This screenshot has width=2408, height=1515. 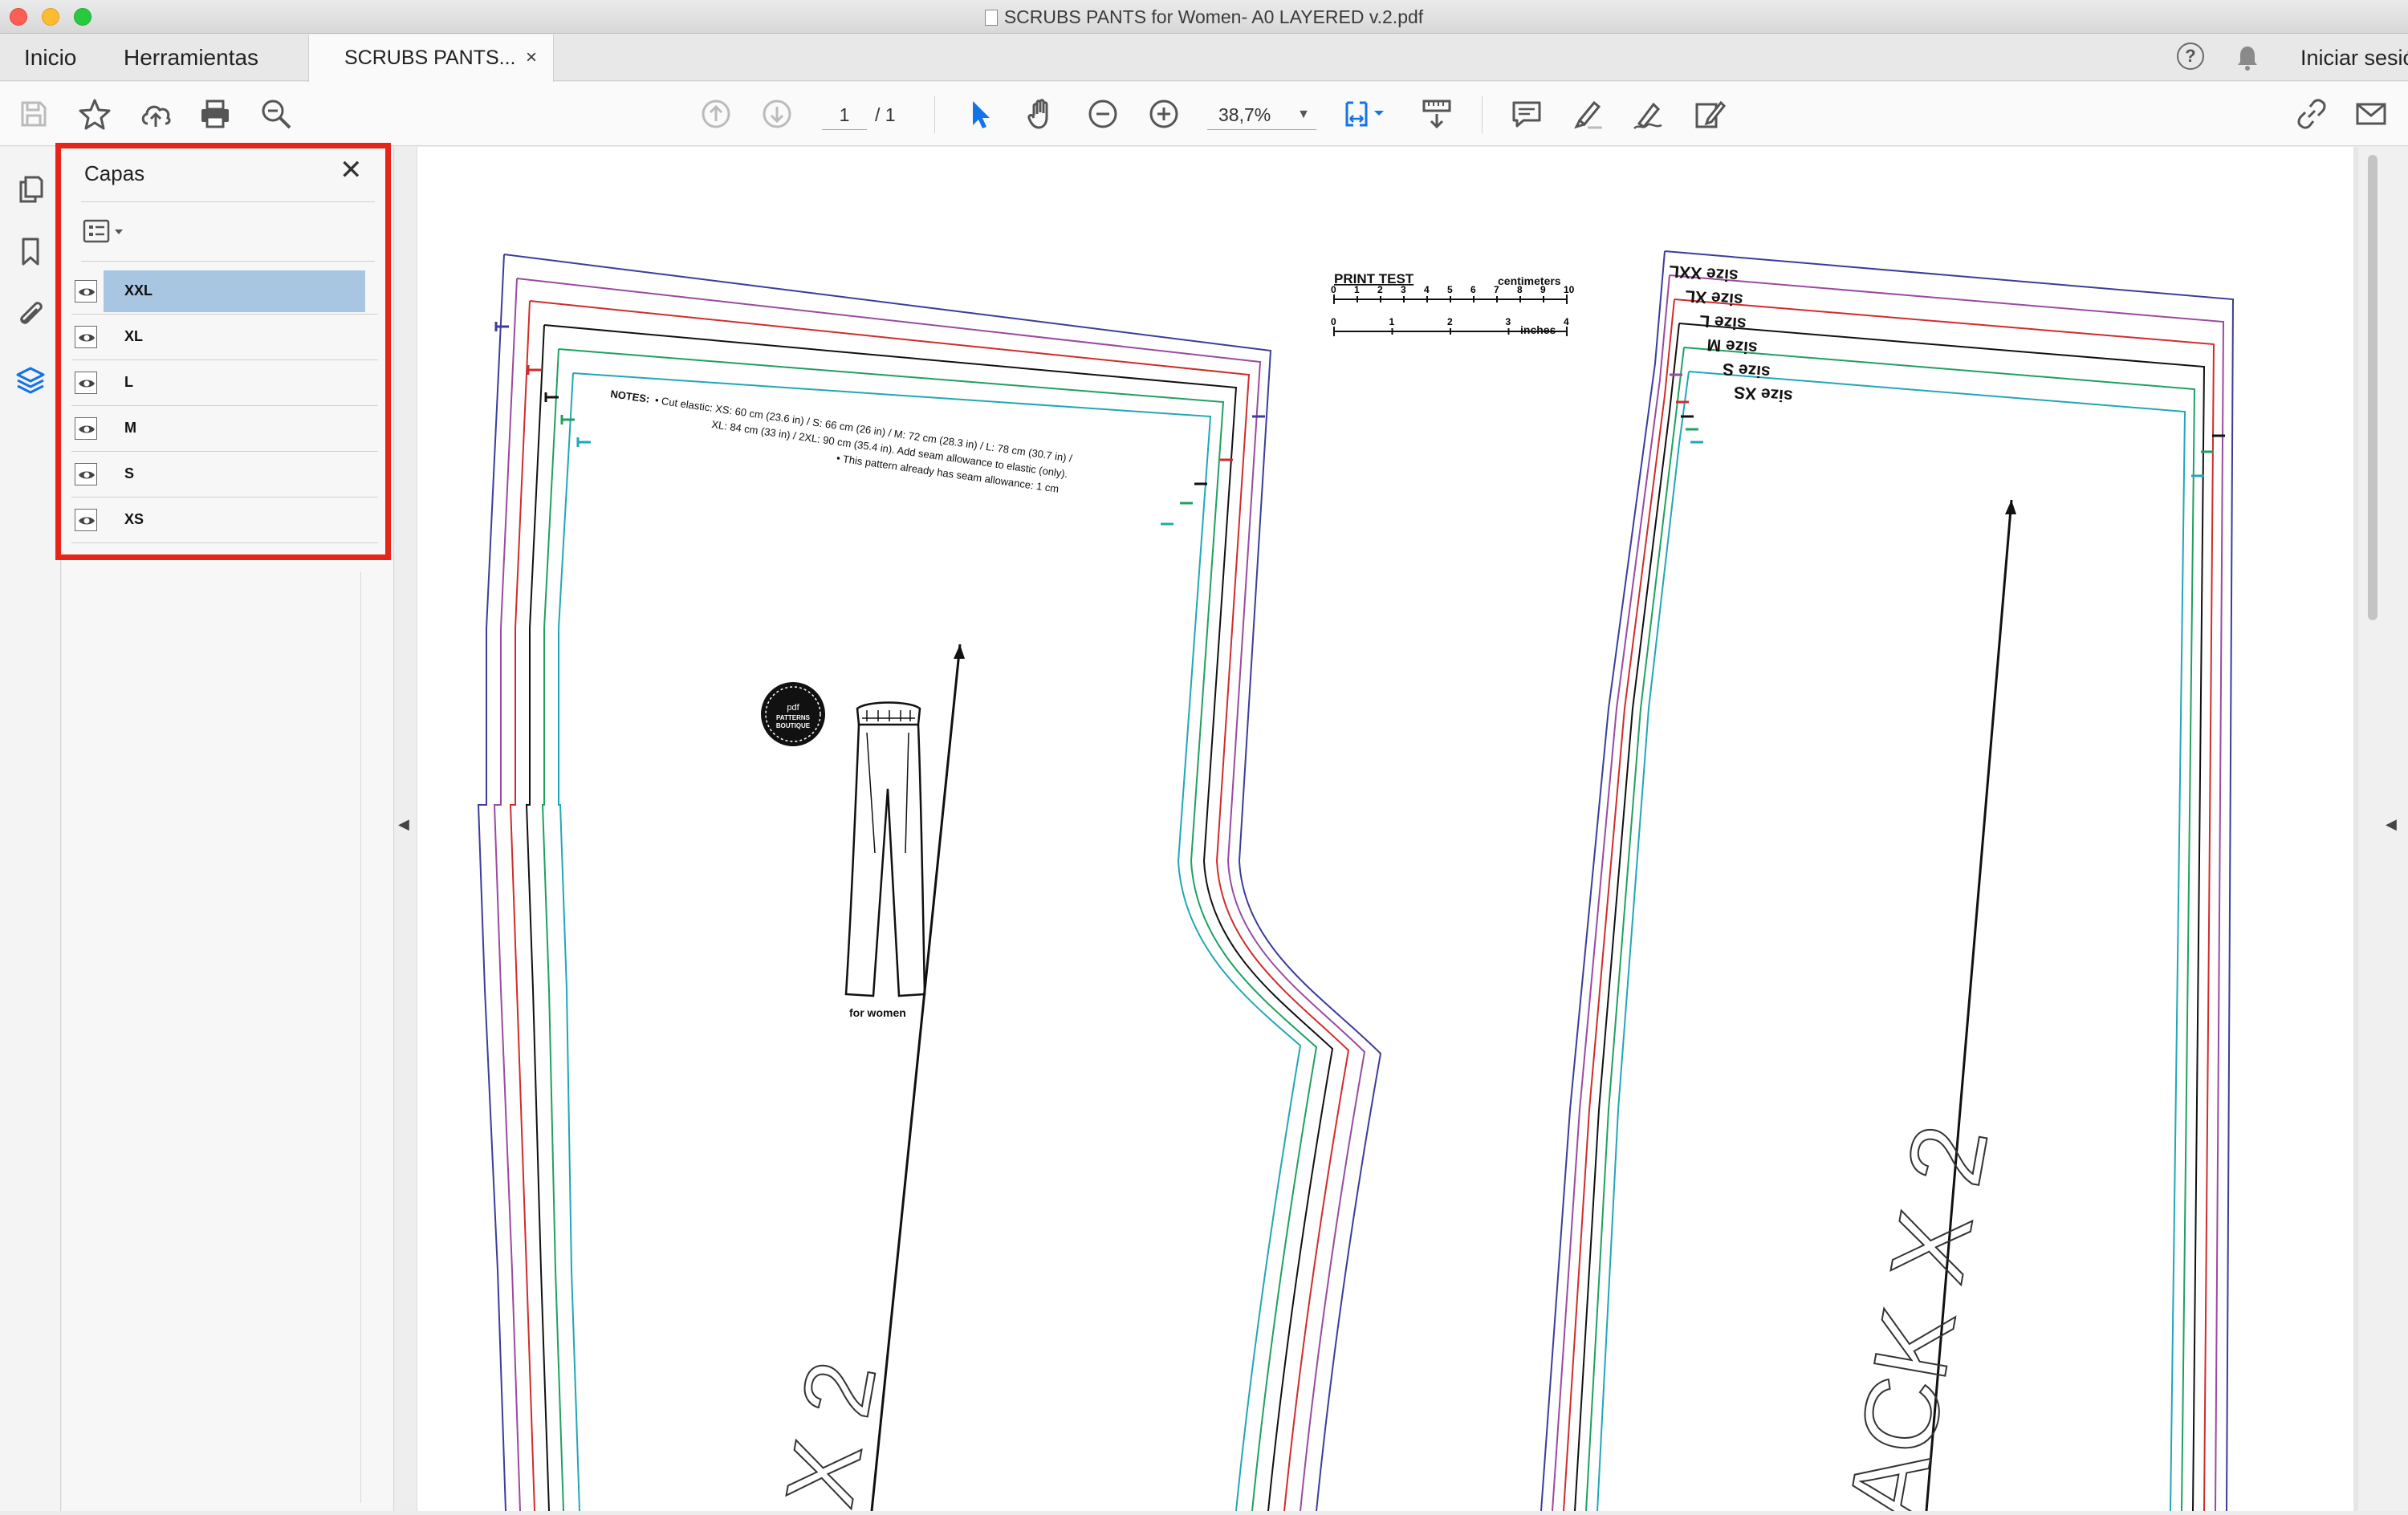 I want to click on layer-name: L, so click(x=234, y=383).